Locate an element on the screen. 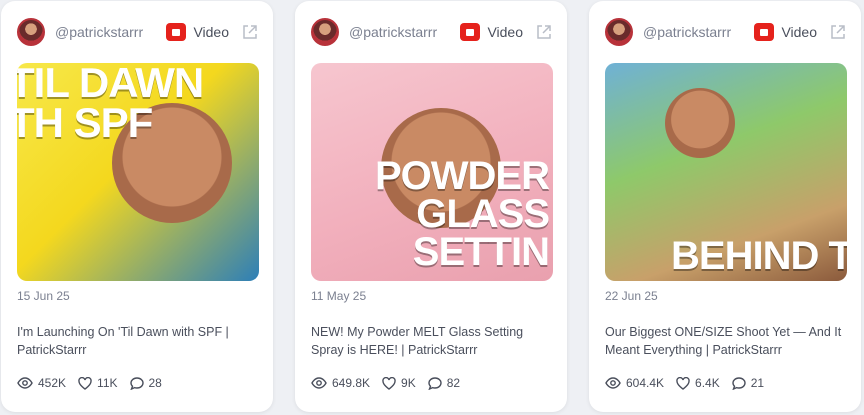  thumbnail-text: TIL DAWN TH SPF is located at coordinates (110, 104).